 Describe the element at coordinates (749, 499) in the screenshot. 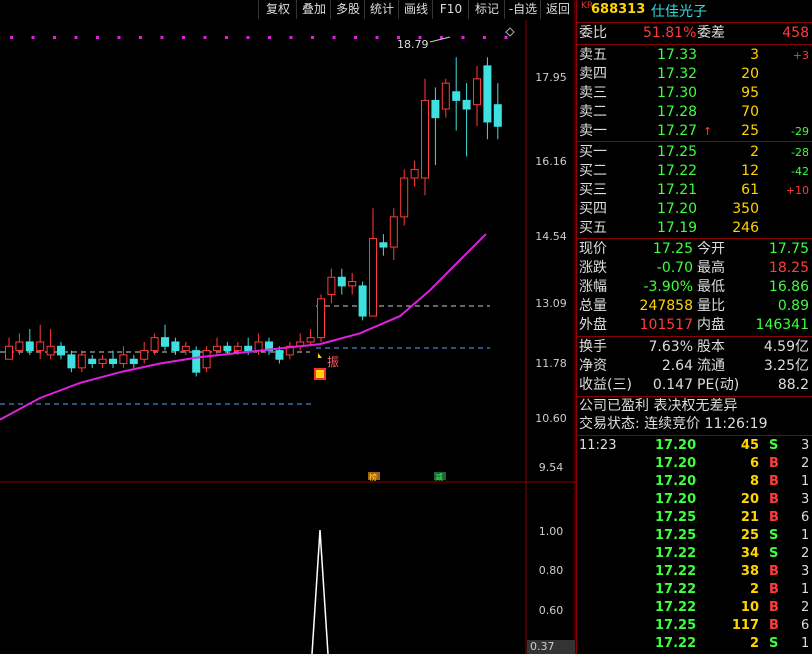

I see `tick-volume: 20` at that location.